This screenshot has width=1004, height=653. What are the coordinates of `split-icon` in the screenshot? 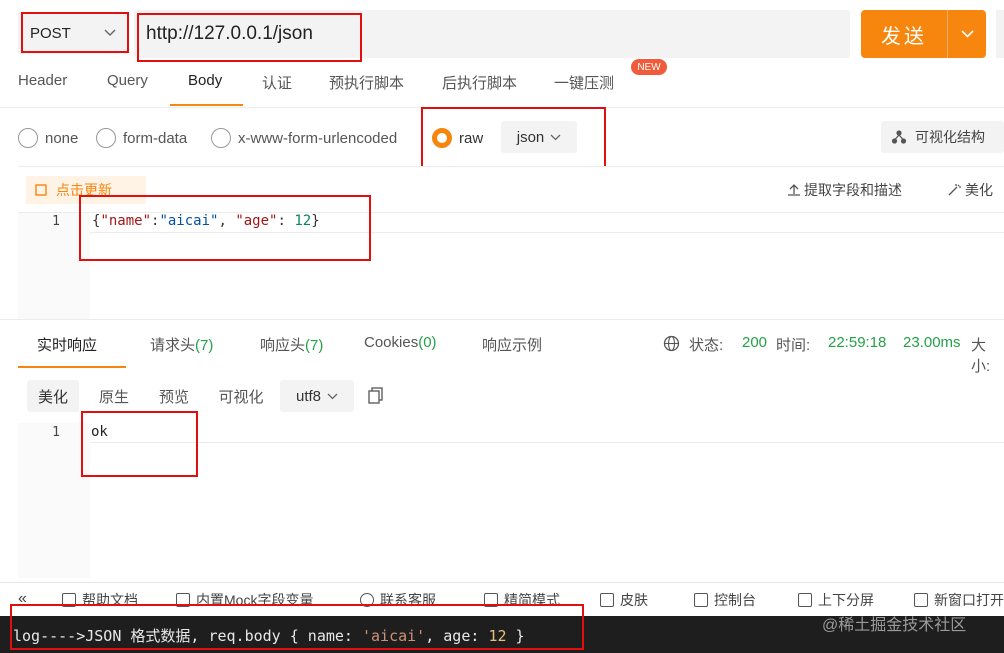 It's located at (805, 600).